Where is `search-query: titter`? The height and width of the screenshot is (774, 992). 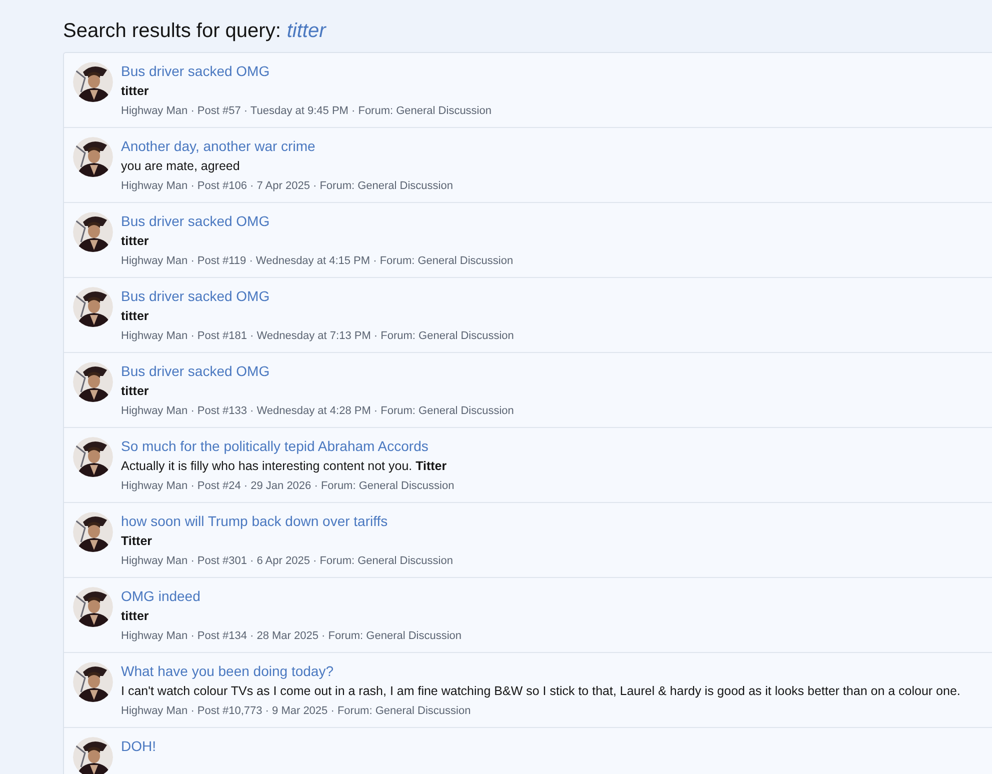 search-query: titter is located at coordinates (306, 31).